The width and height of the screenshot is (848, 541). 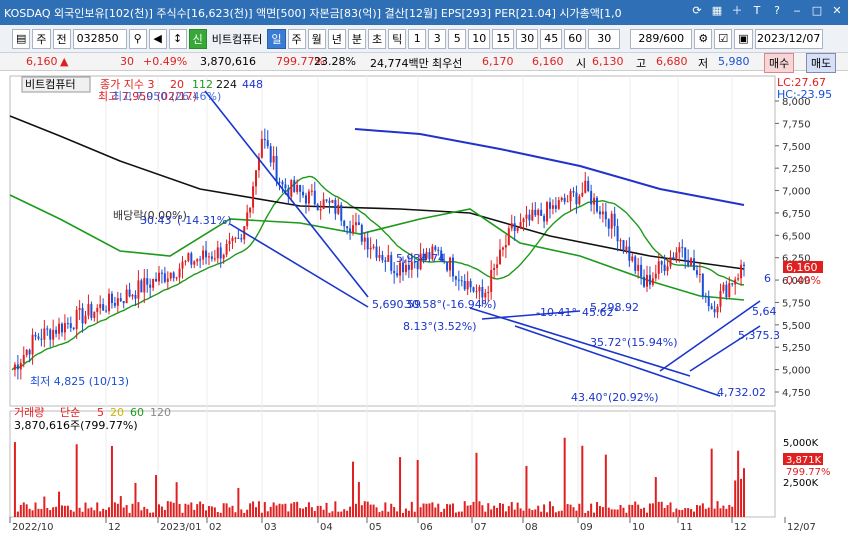 What do you see at coordinates (503, 38) in the screenshot?
I see `interval-15: 15` at bounding box center [503, 38].